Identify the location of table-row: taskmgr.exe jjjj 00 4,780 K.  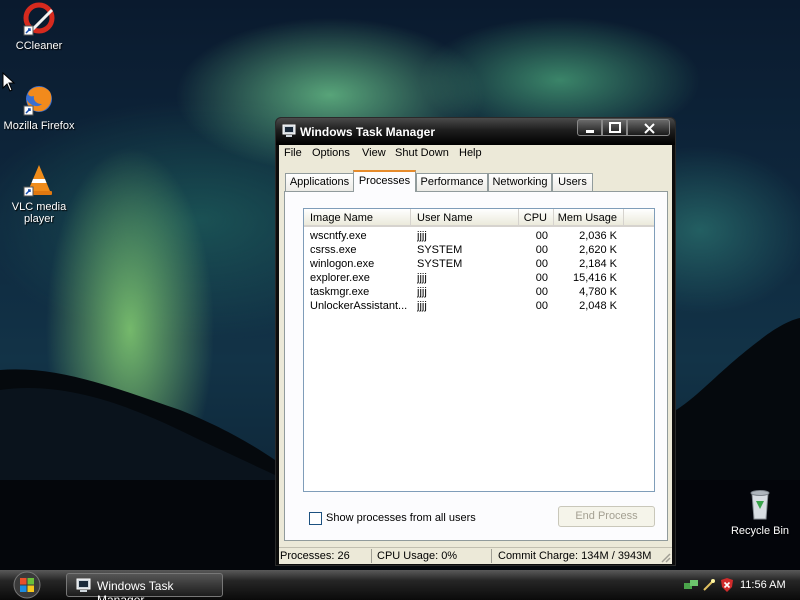
(479, 293).